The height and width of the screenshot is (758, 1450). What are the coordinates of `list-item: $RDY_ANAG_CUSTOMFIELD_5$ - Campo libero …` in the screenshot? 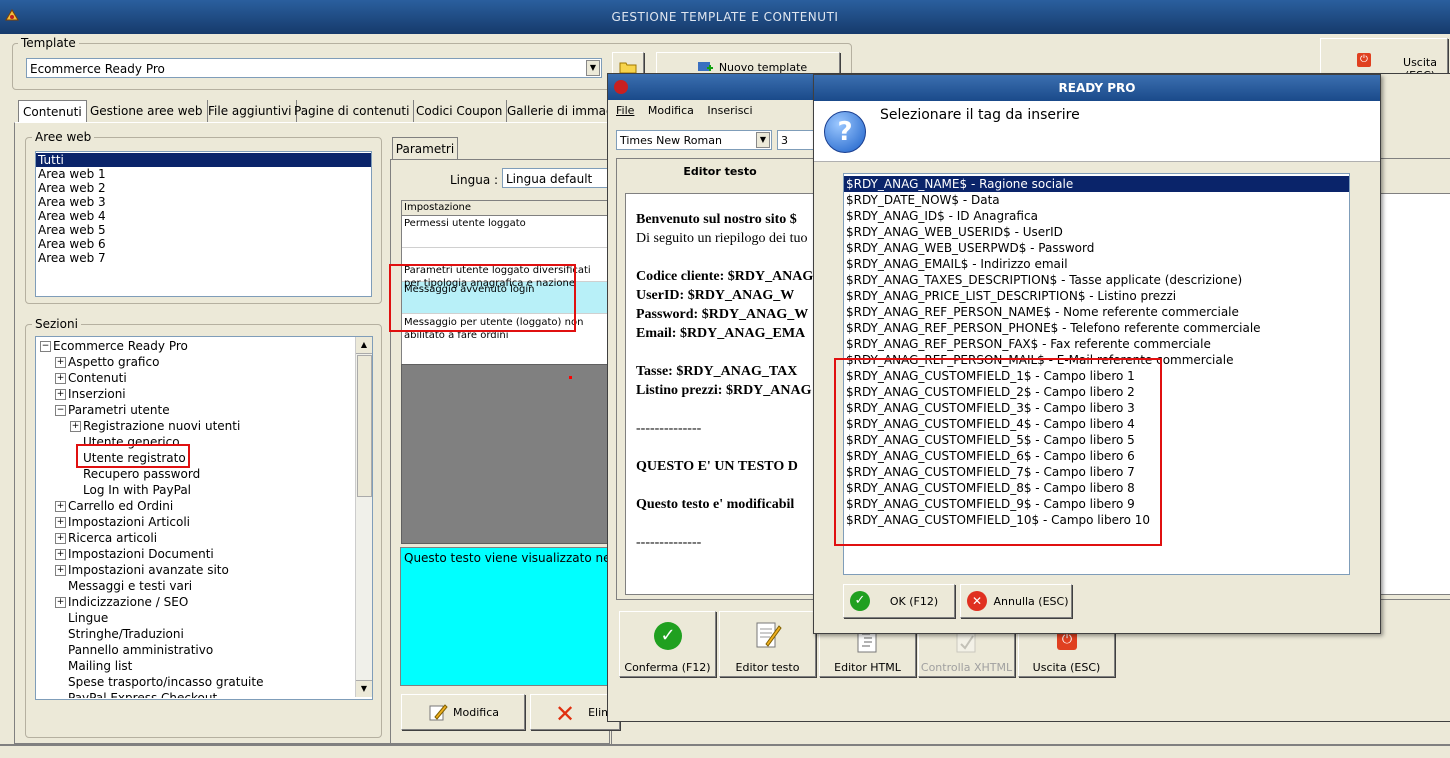 It's located at (1096, 440).